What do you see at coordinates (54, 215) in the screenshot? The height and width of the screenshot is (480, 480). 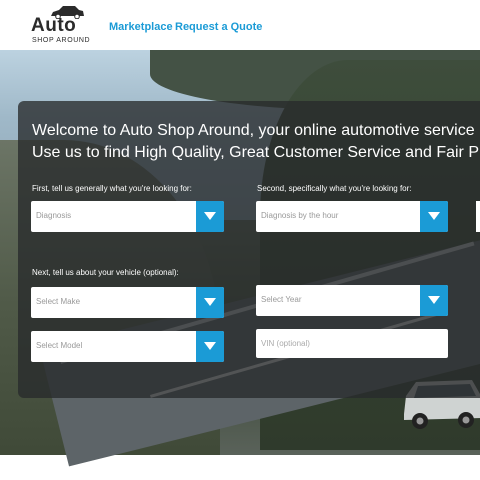 I see `service-category-value: Diagnosis` at bounding box center [54, 215].